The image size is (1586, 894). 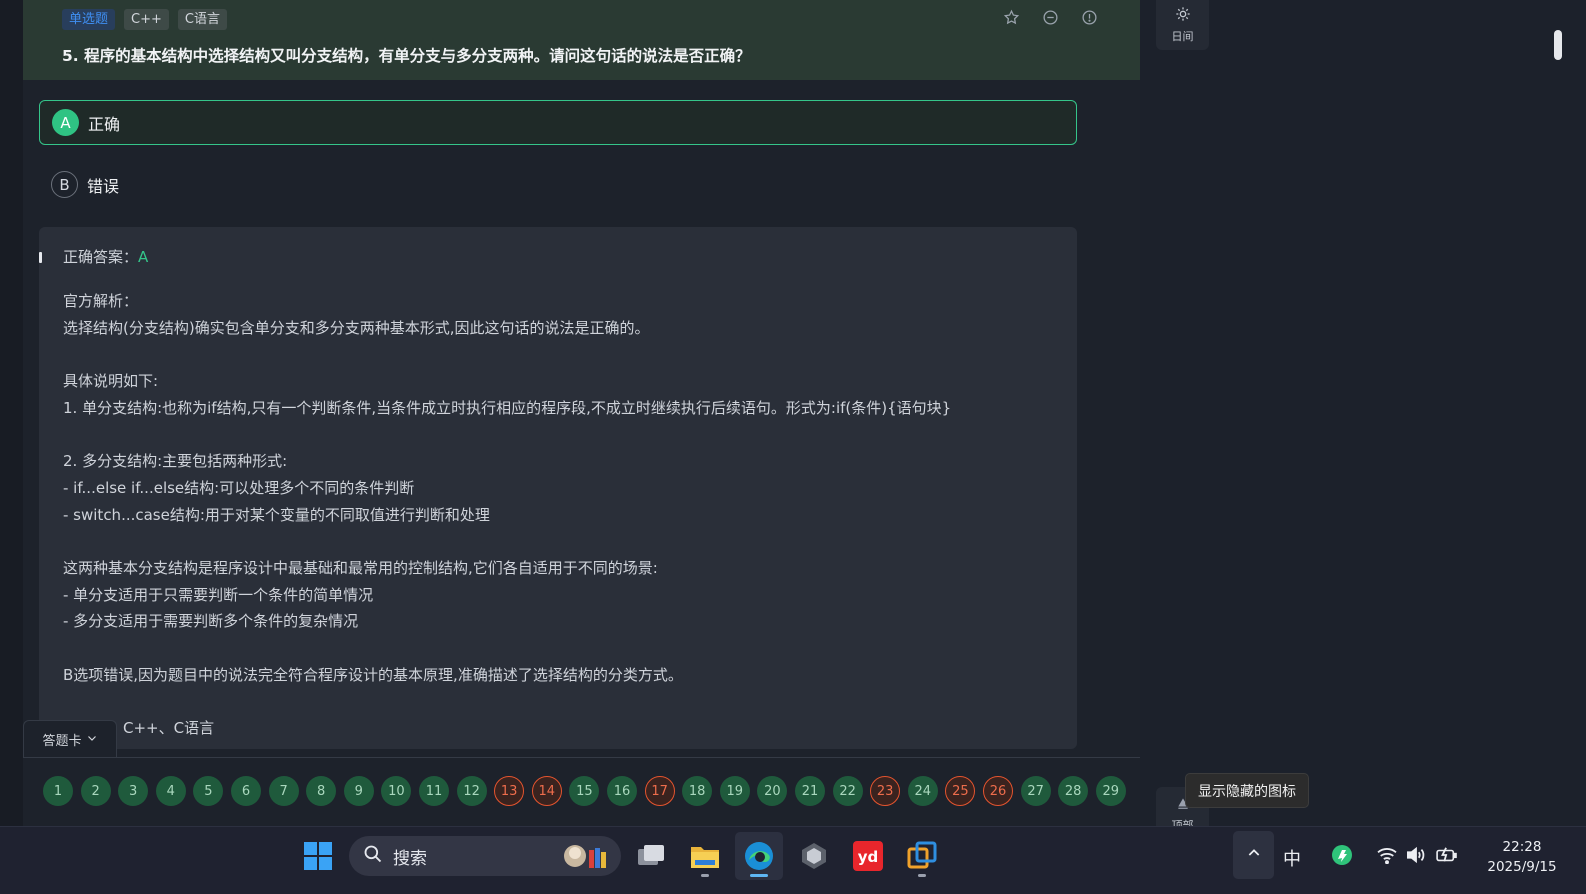 What do you see at coordinates (705, 856) in the screenshot?
I see `file-explorer-icon` at bounding box center [705, 856].